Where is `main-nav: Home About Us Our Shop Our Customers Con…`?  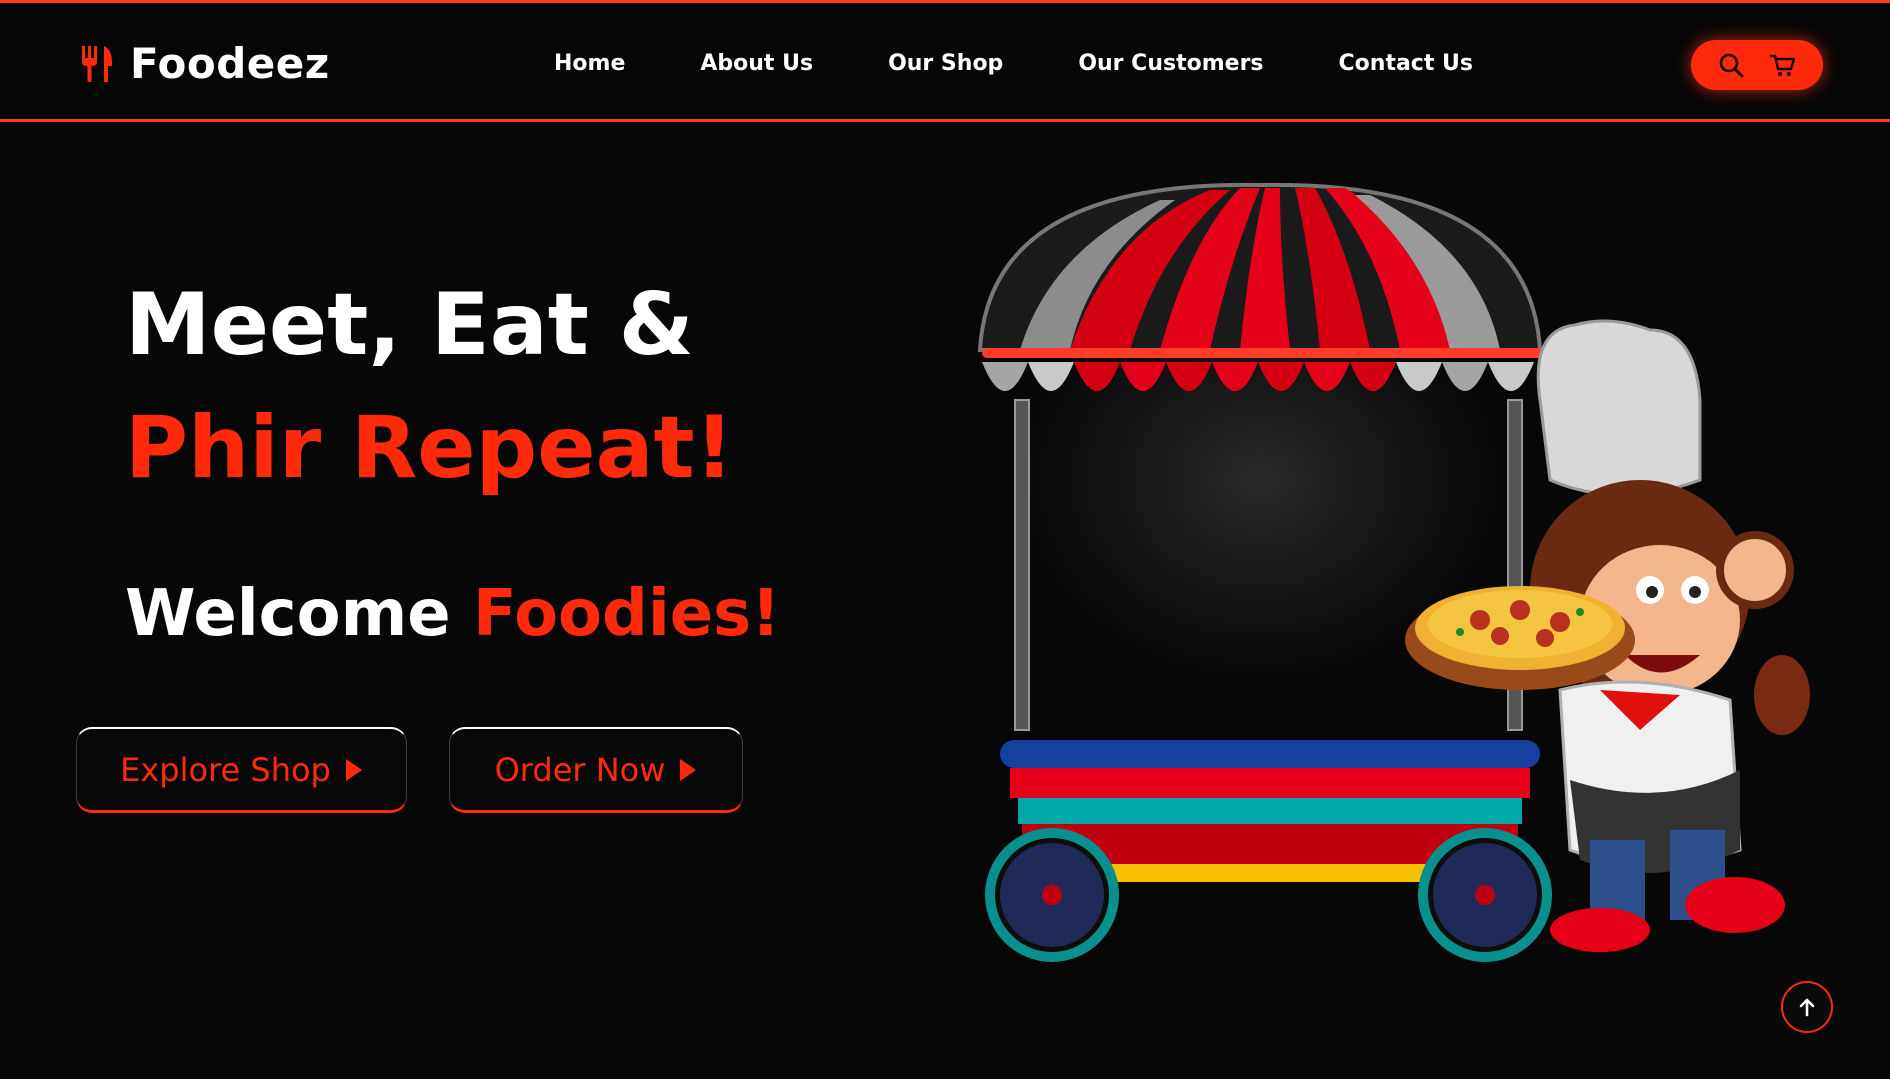
main-nav: Home About Us Our Shop Our Customers Con… is located at coordinates (1013, 63).